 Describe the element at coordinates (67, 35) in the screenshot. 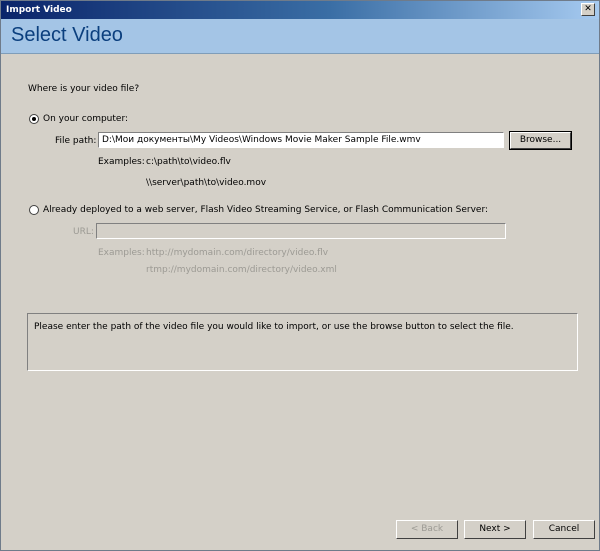

I see `page-title: Select Video` at that location.